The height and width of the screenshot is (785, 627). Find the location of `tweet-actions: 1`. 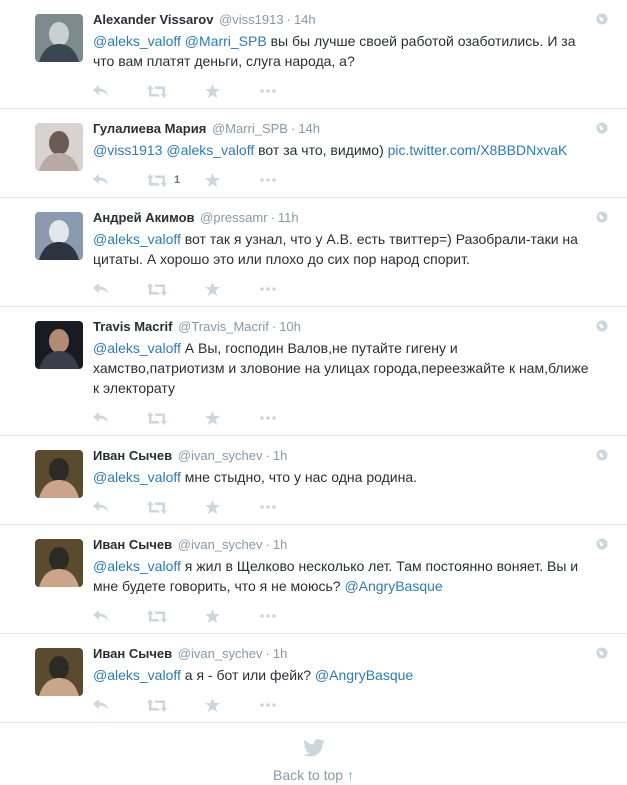

tweet-actions: 1 is located at coordinates (353, 182).